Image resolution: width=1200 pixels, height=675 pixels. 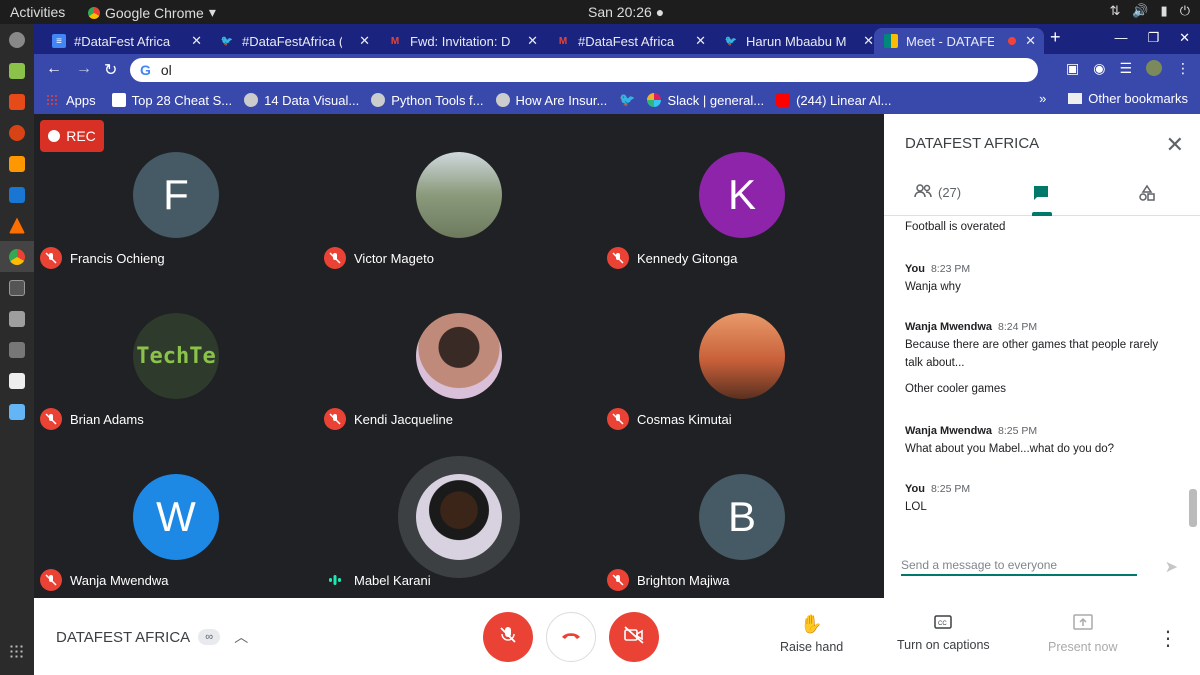 What do you see at coordinates (37, 12) in the screenshot?
I see `activities-button: Activities` at bounding box center [37, 12].